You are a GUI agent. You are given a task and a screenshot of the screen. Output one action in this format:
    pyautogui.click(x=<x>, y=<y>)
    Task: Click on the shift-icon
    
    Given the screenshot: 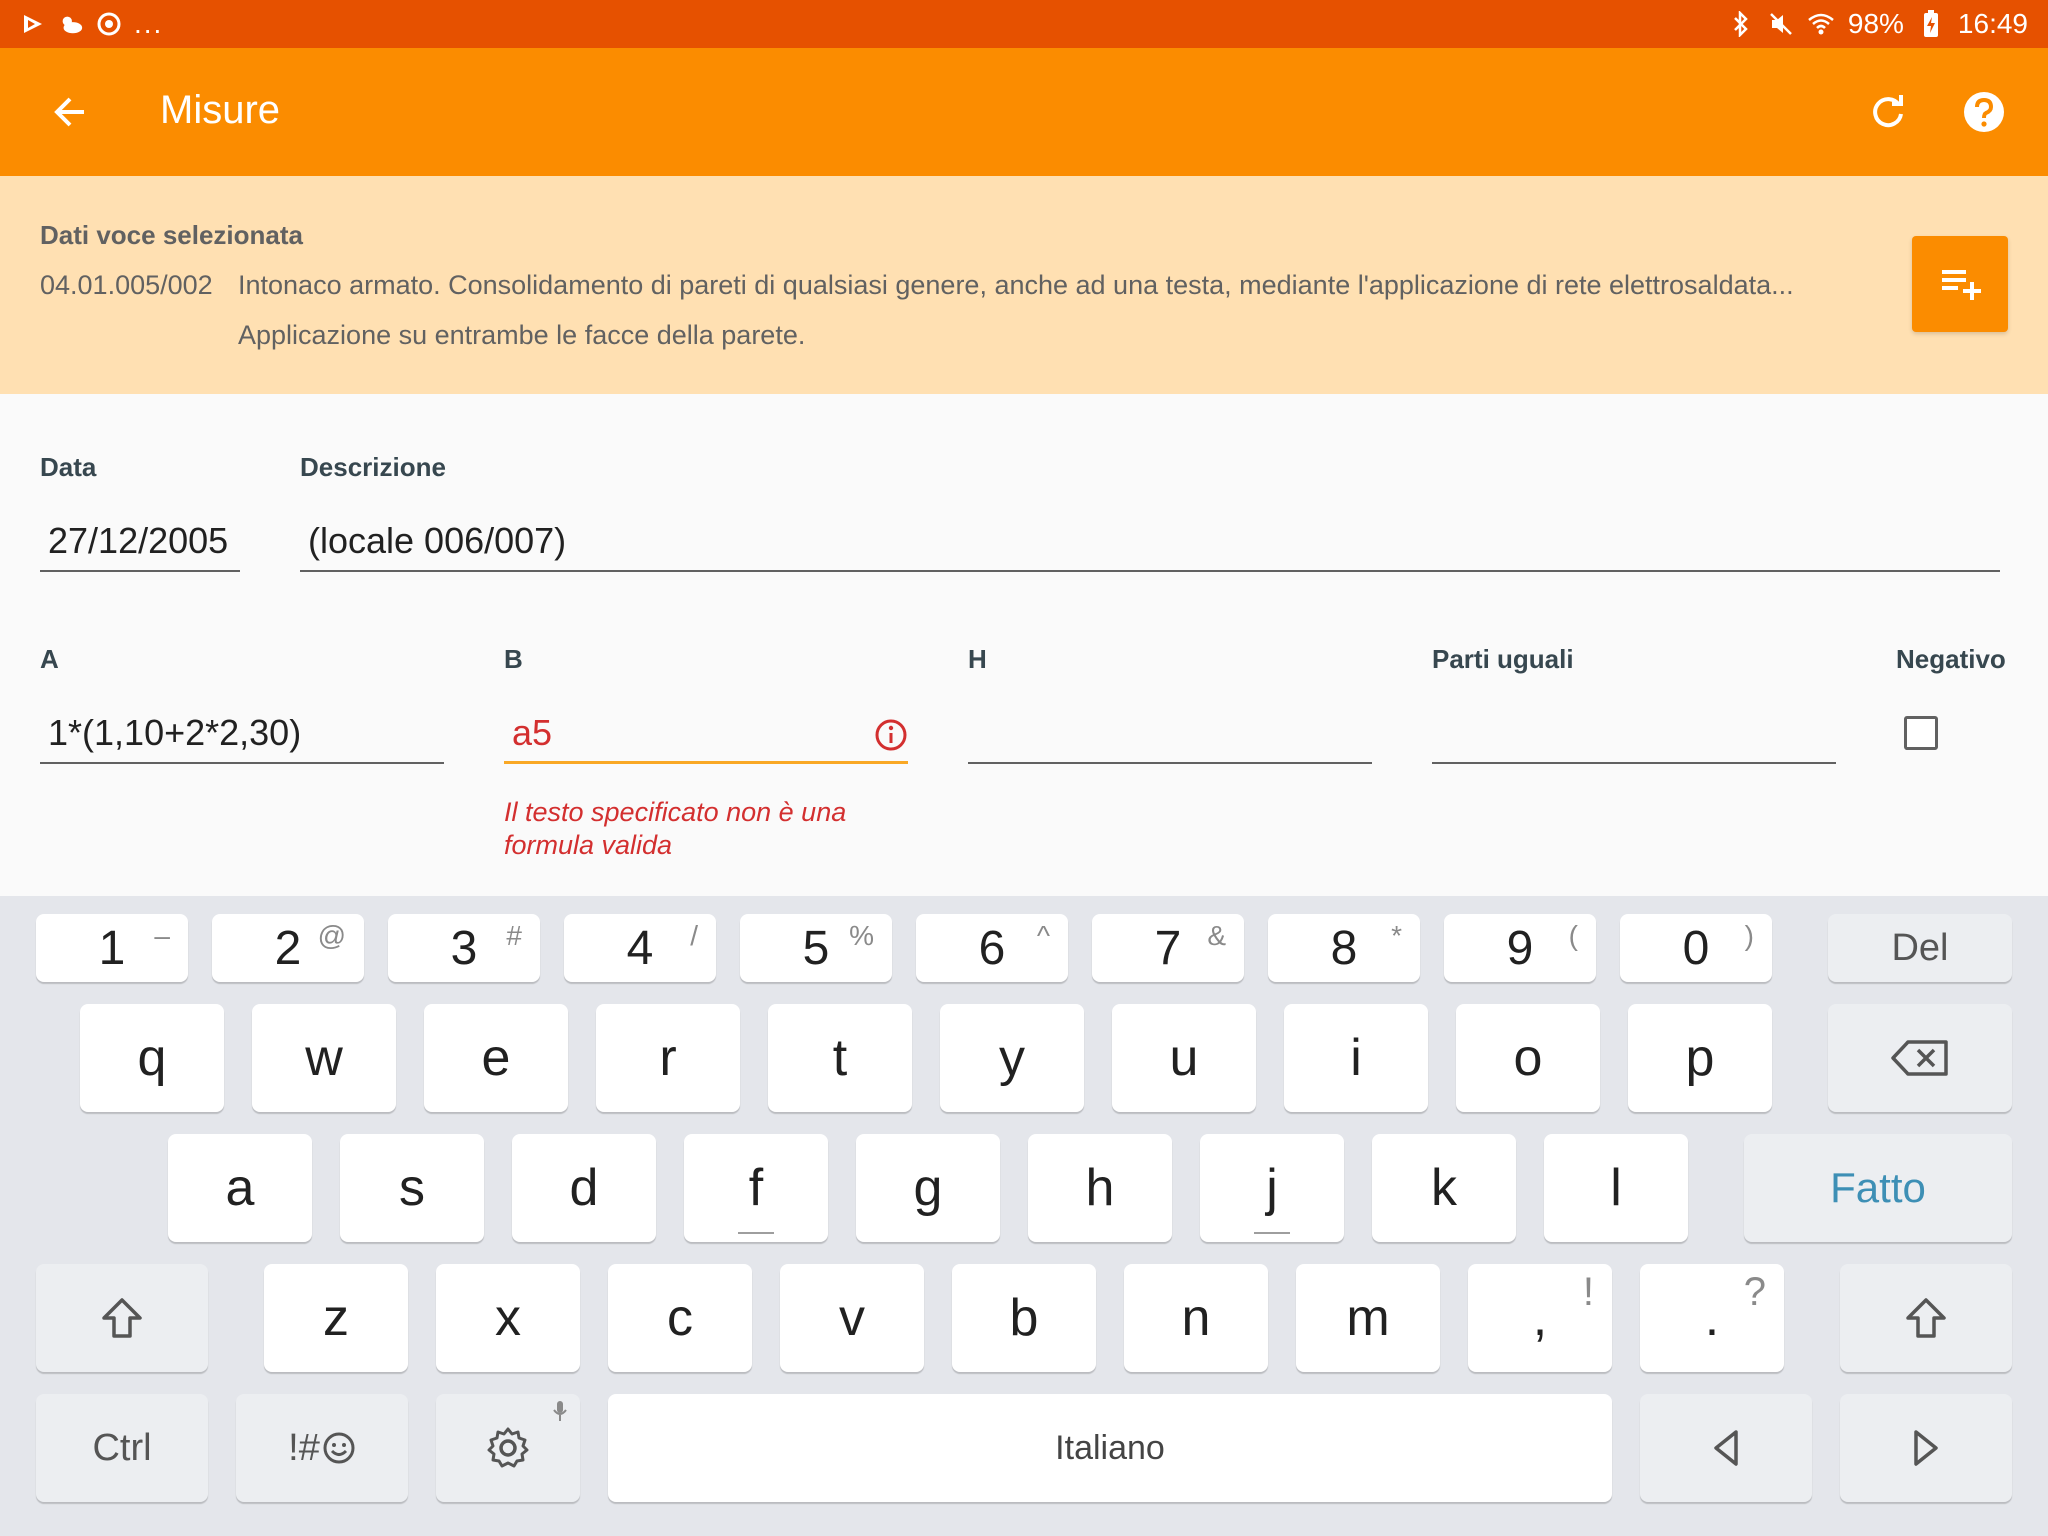 What is the action you would take?
    pyautogui.click(x=1926, y=1318)
    